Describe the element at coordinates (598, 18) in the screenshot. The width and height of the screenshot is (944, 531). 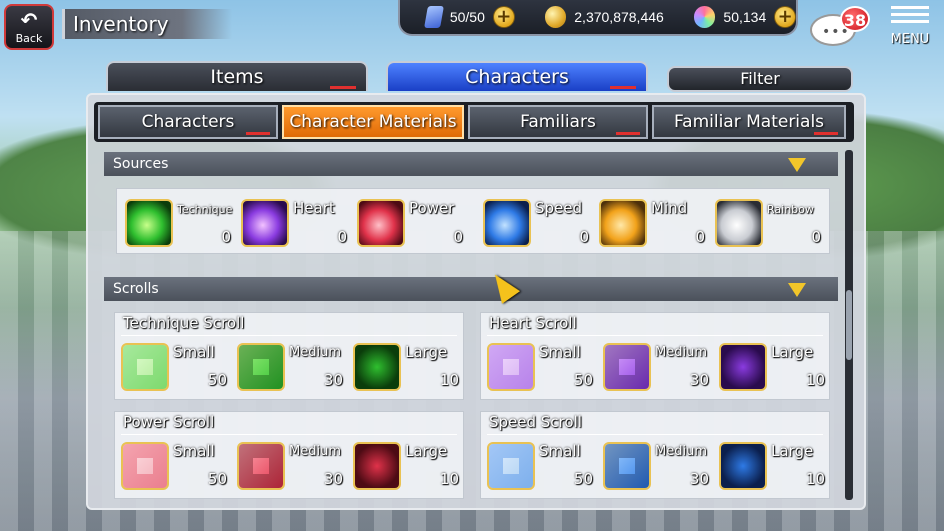
I see `resource-bar: 50/50 + 2,370,878,446 50,134 +` at that location.